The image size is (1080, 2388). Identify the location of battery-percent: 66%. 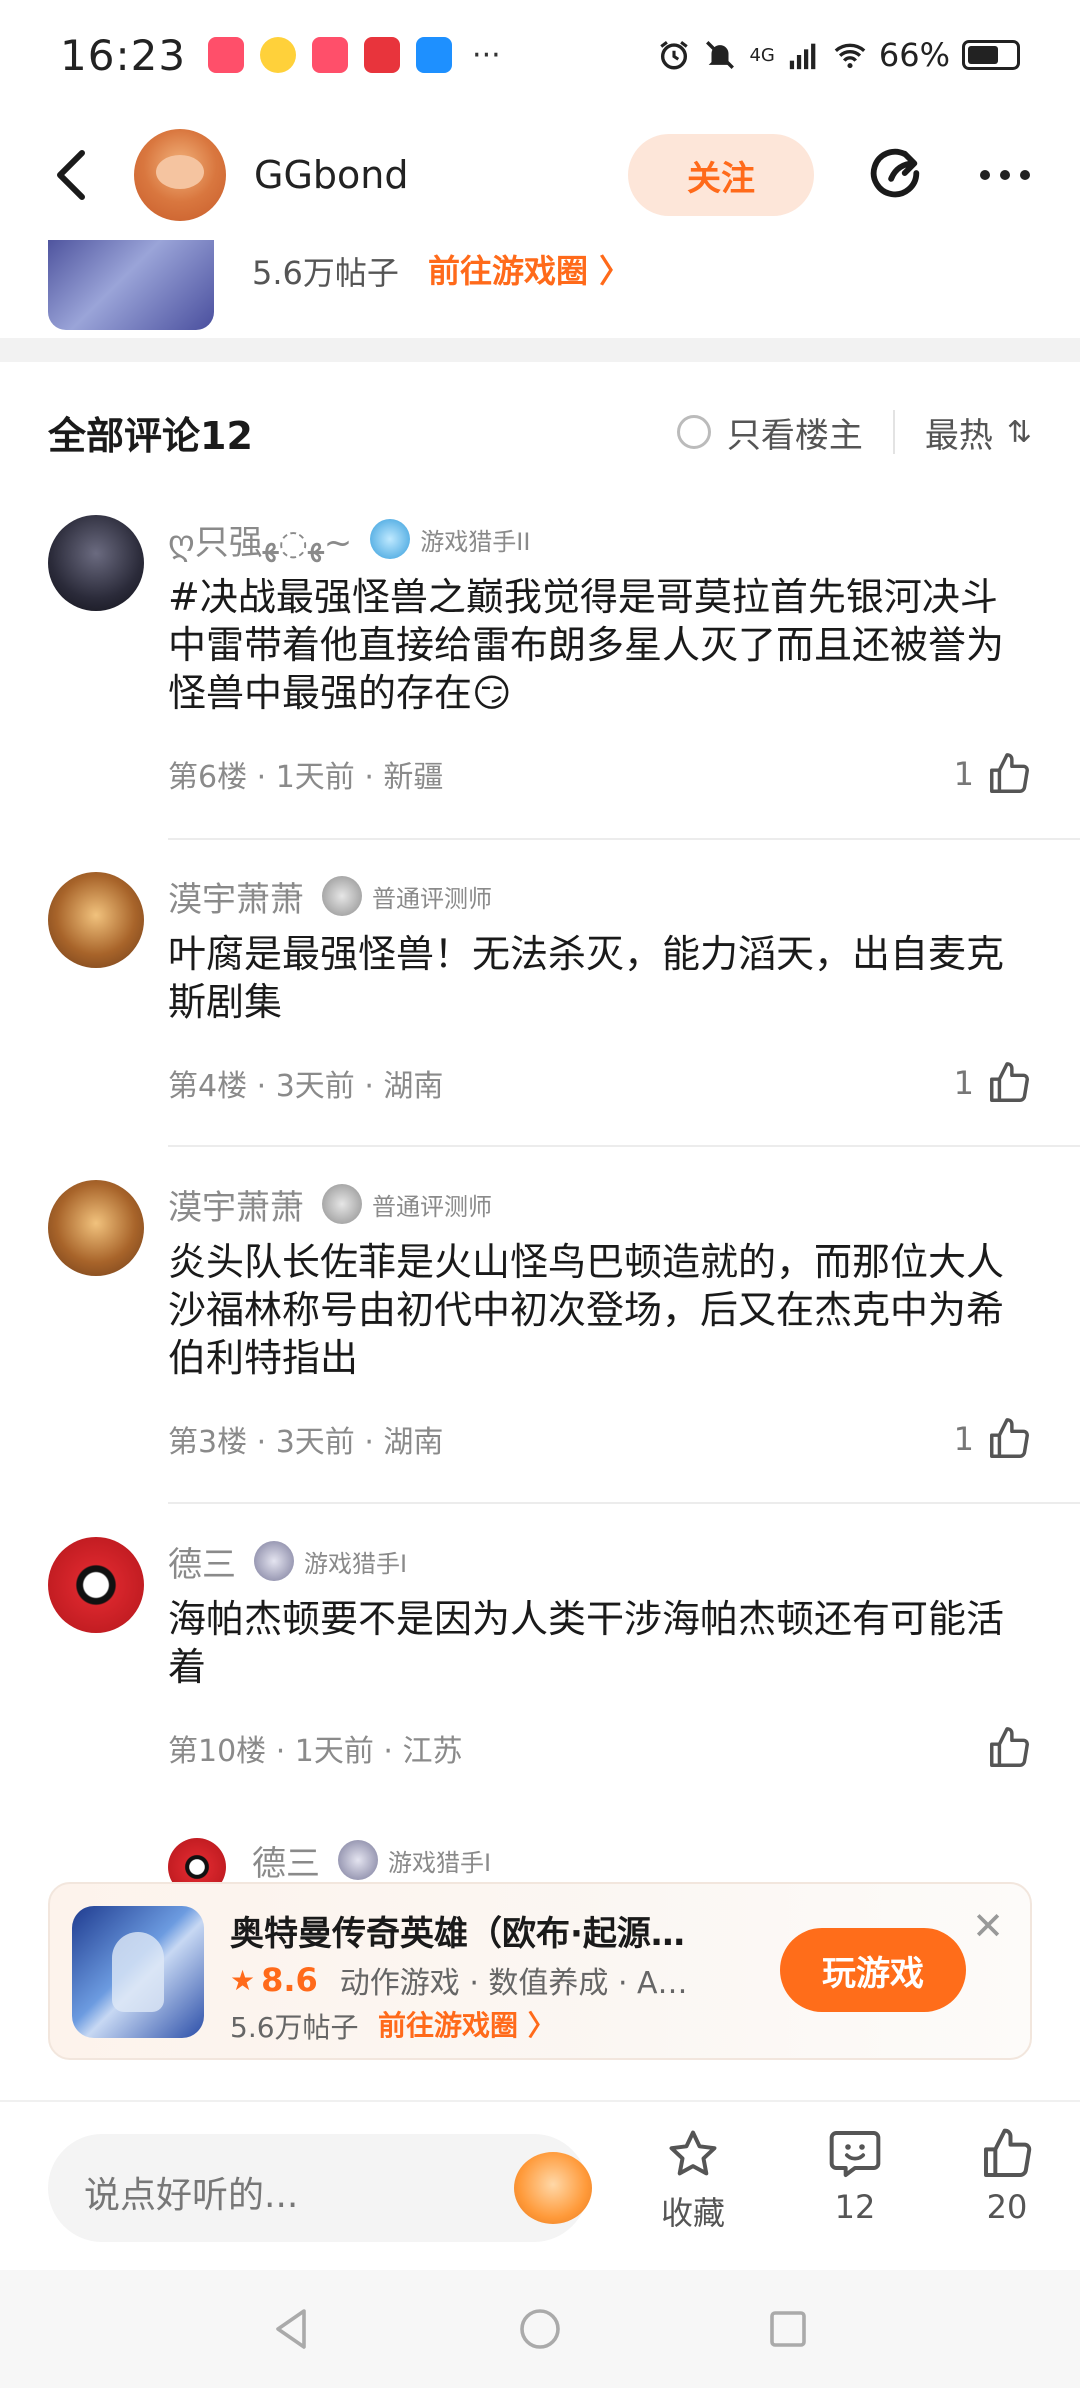
(914, 55).